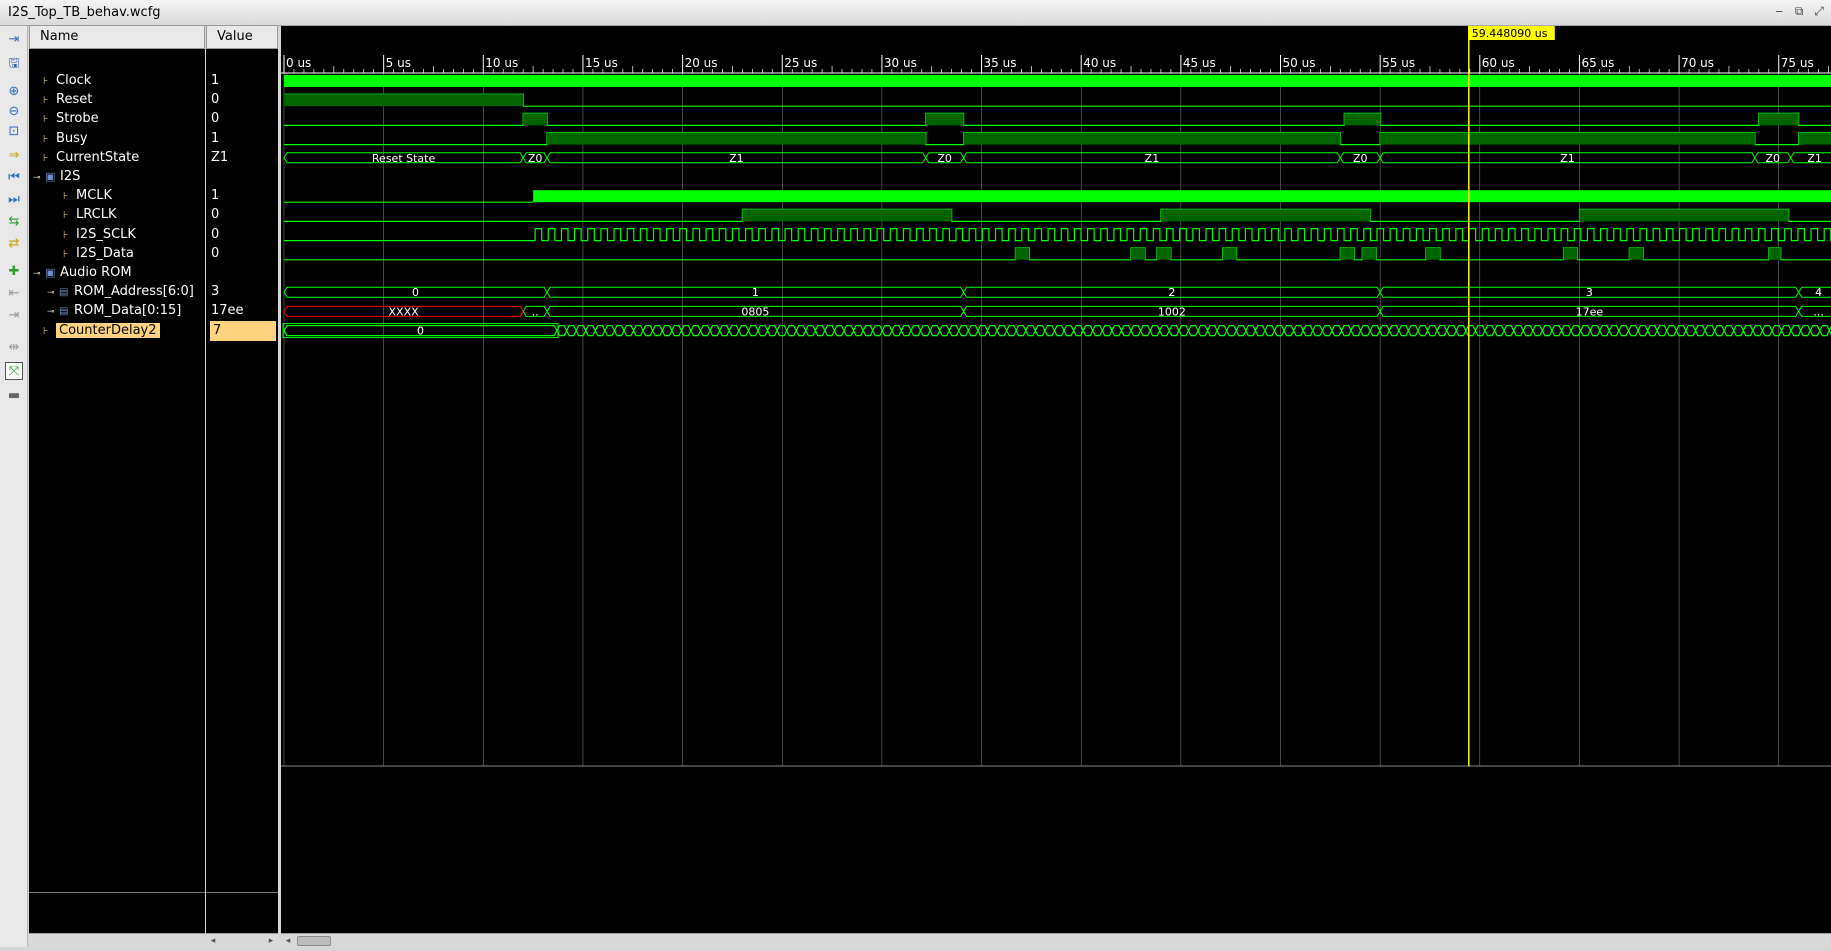 The height and width of the screenshot is (951, 1831). What do you see at coordinates (14, 155) in the screenshot?
I see `goto-cursor-icon: ⇒` at bounding box center [14, 155].